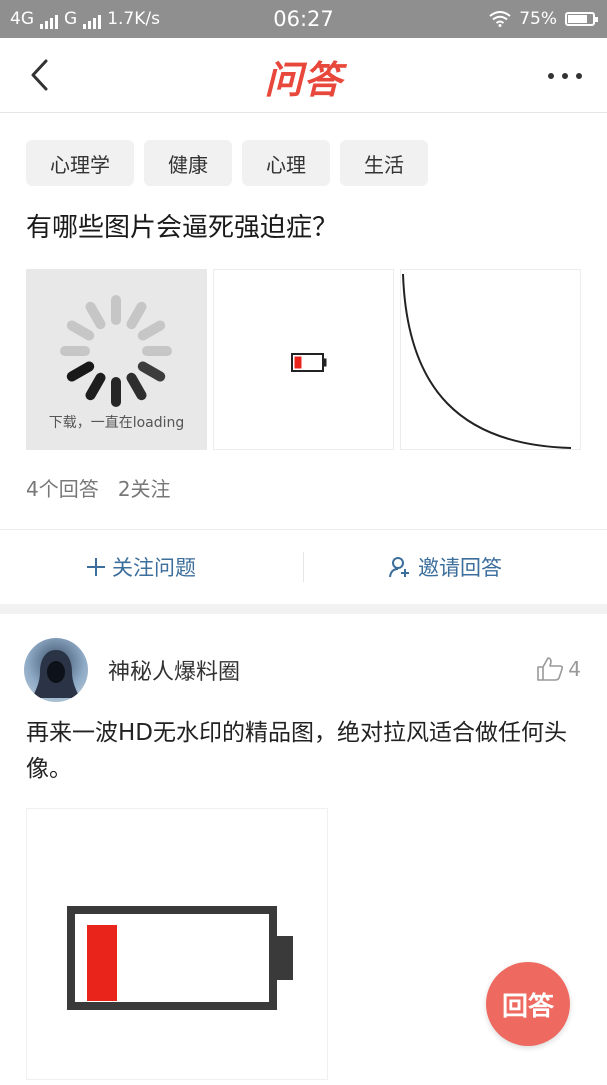 This screenshot has height=1085, width=607. Describe the element at coordinates (96, 567) in the screenshot. I see `plus-icon` at that location.